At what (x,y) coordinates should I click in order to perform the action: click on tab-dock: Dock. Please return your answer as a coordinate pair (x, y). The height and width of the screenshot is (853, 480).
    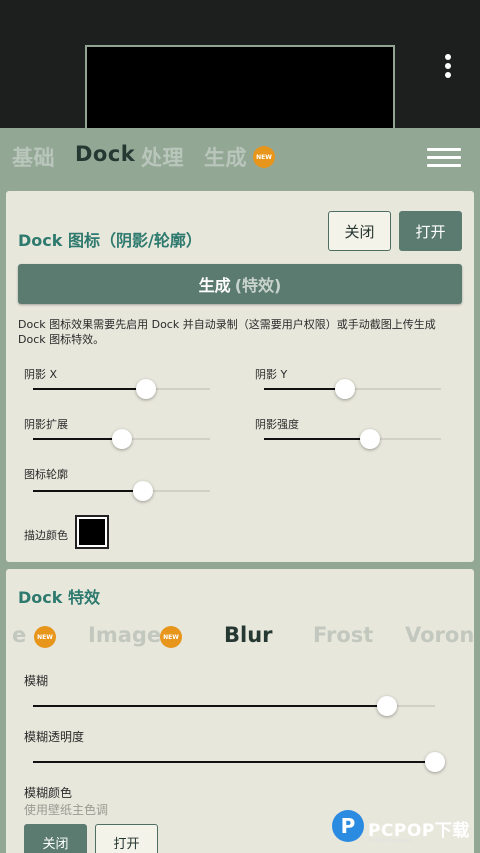
    Looking at the image, I should click on (105, 154).